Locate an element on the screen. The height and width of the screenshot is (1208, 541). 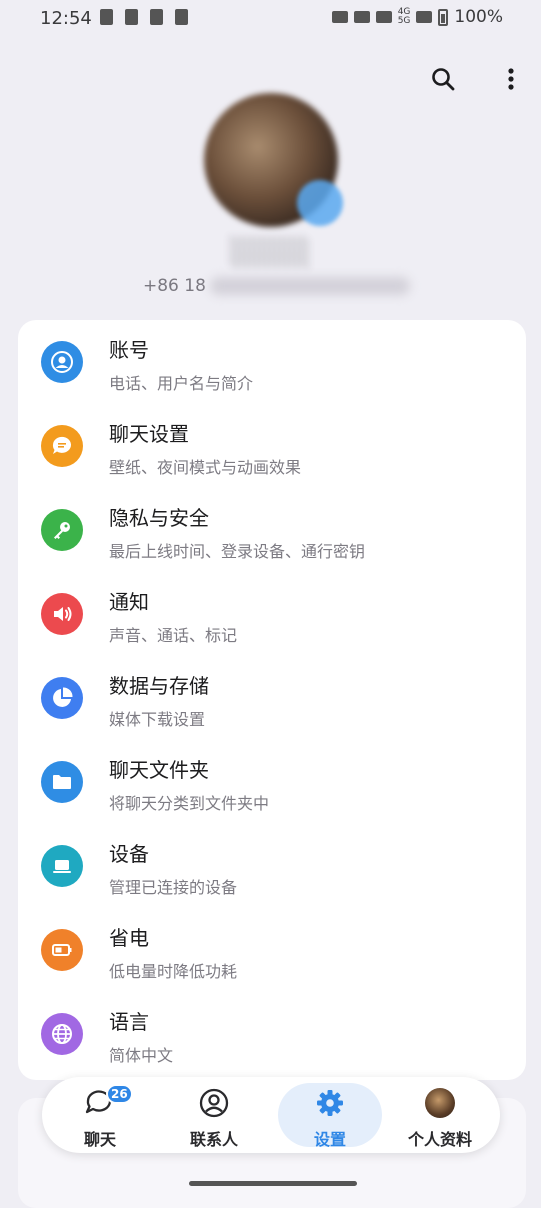
settings-item-chat-settings: 聊天设置 壁纸、夜间模式与动画效果 is located at coordinates (272, 446).